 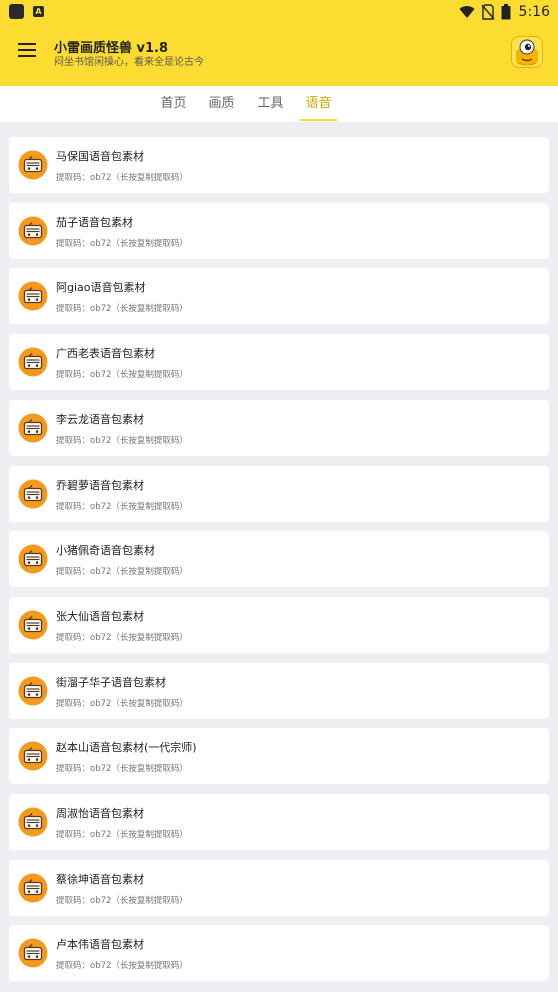 I want to click on voice-pack-item: 张大仙语音包素材提取码：ob72（长按复制提取码）, so click(x=279, y=624).